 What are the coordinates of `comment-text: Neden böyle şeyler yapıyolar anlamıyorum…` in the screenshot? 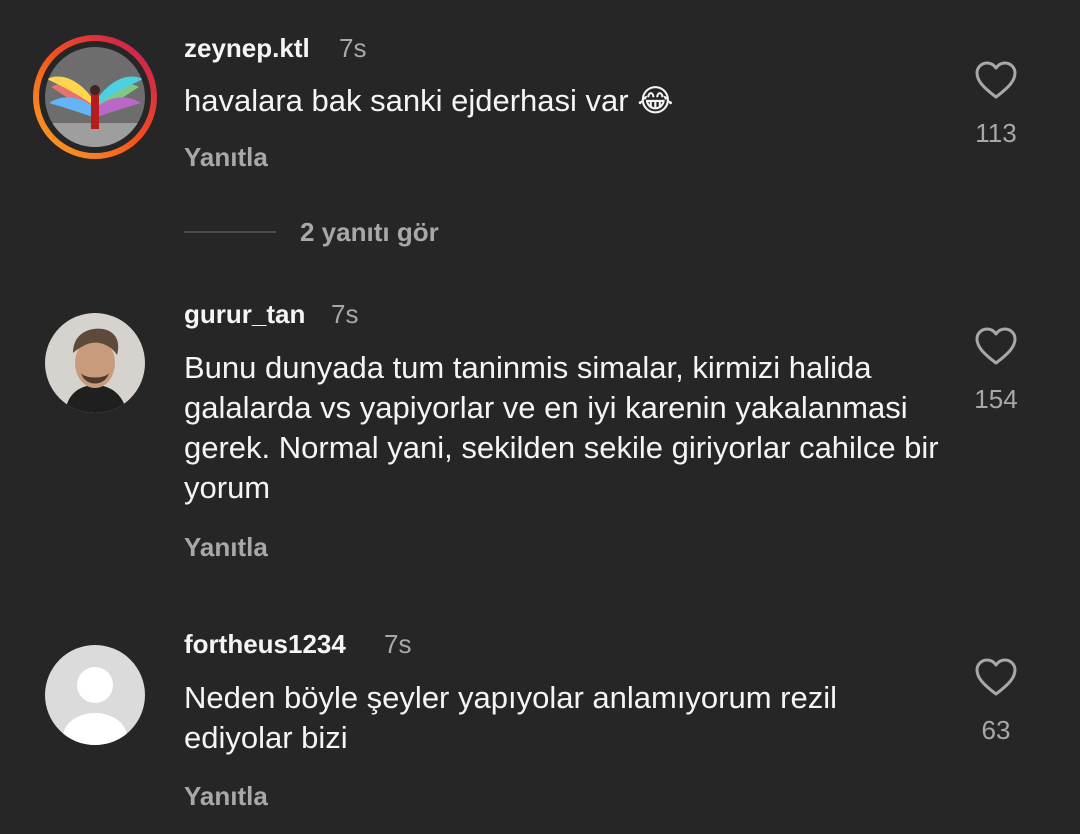 It's located at (511, 717).